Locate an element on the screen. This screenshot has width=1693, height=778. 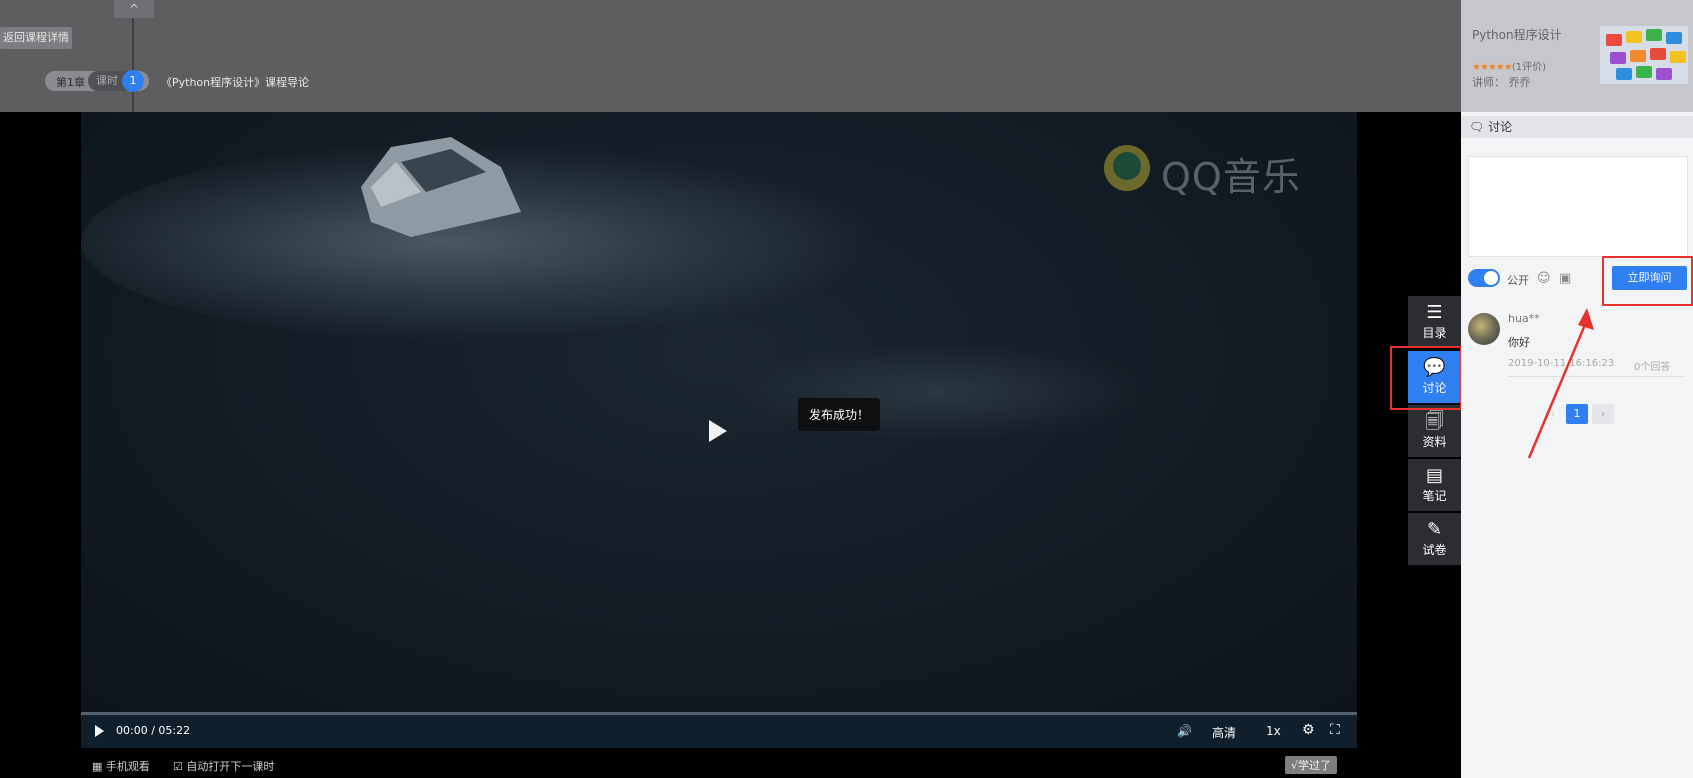
question-textarea is located at coordinates (1578, 206).